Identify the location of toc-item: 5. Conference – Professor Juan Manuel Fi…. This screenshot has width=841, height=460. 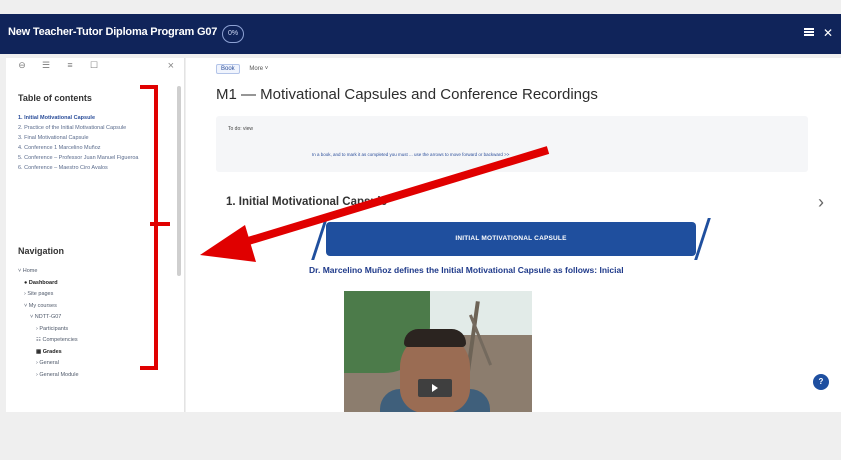
(90, 158).